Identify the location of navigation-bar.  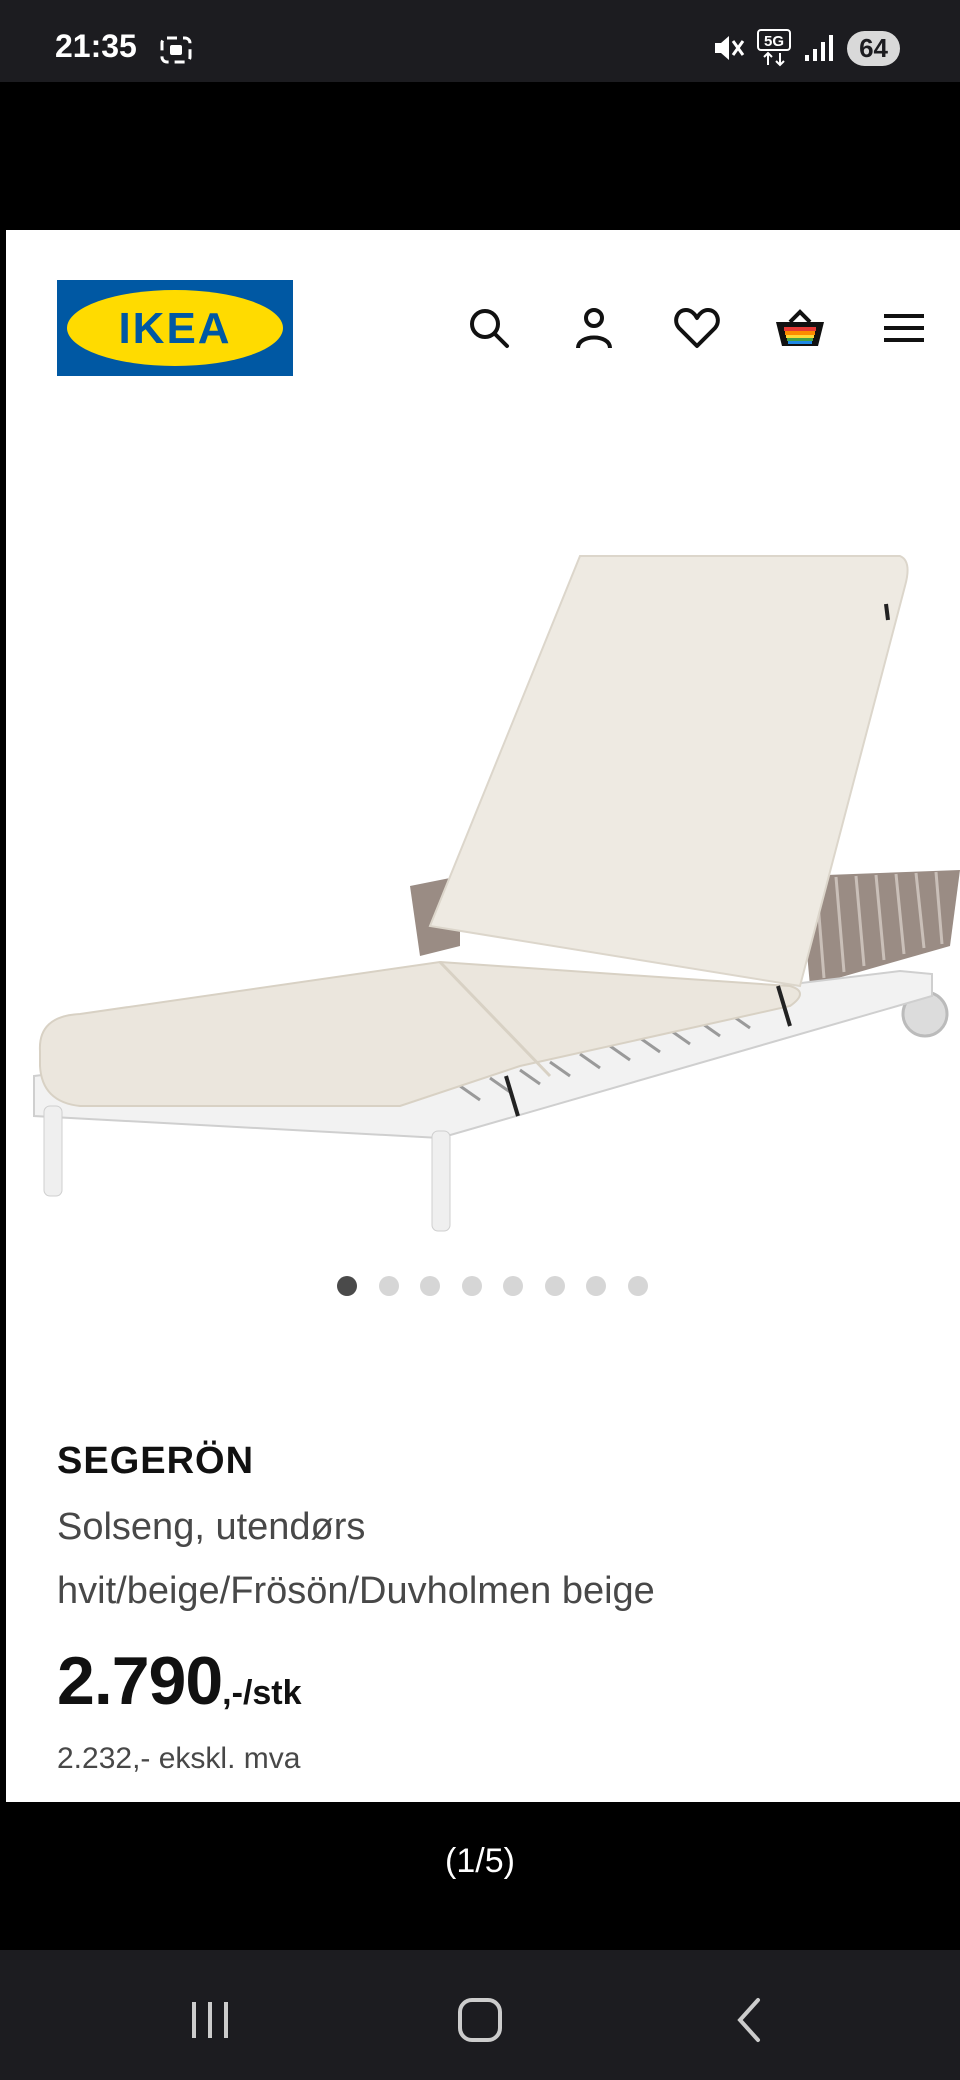
(480, 2015).